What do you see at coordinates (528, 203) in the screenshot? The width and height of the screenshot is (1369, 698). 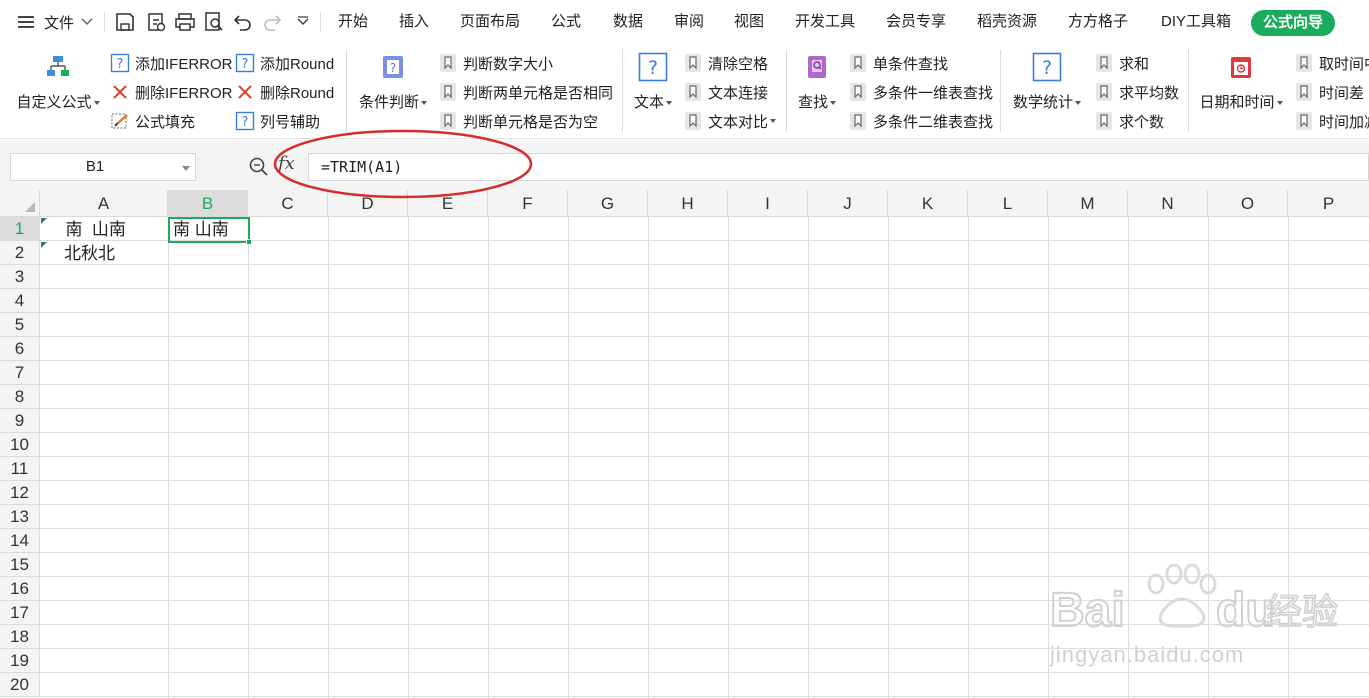 I see `column-header: F` at bounding box center [528, 203].